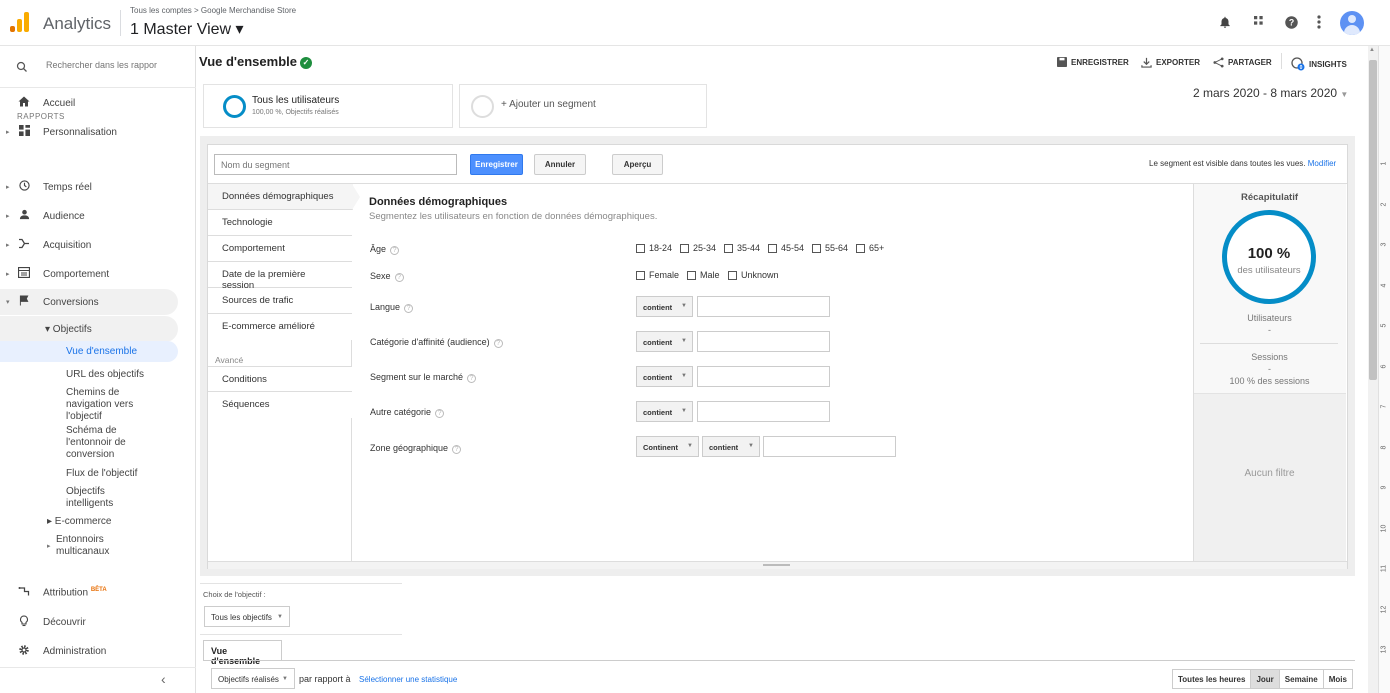  Describe the element at coordinates (24, 245) in the screenshot. I see `acquisition-icon` at that location.